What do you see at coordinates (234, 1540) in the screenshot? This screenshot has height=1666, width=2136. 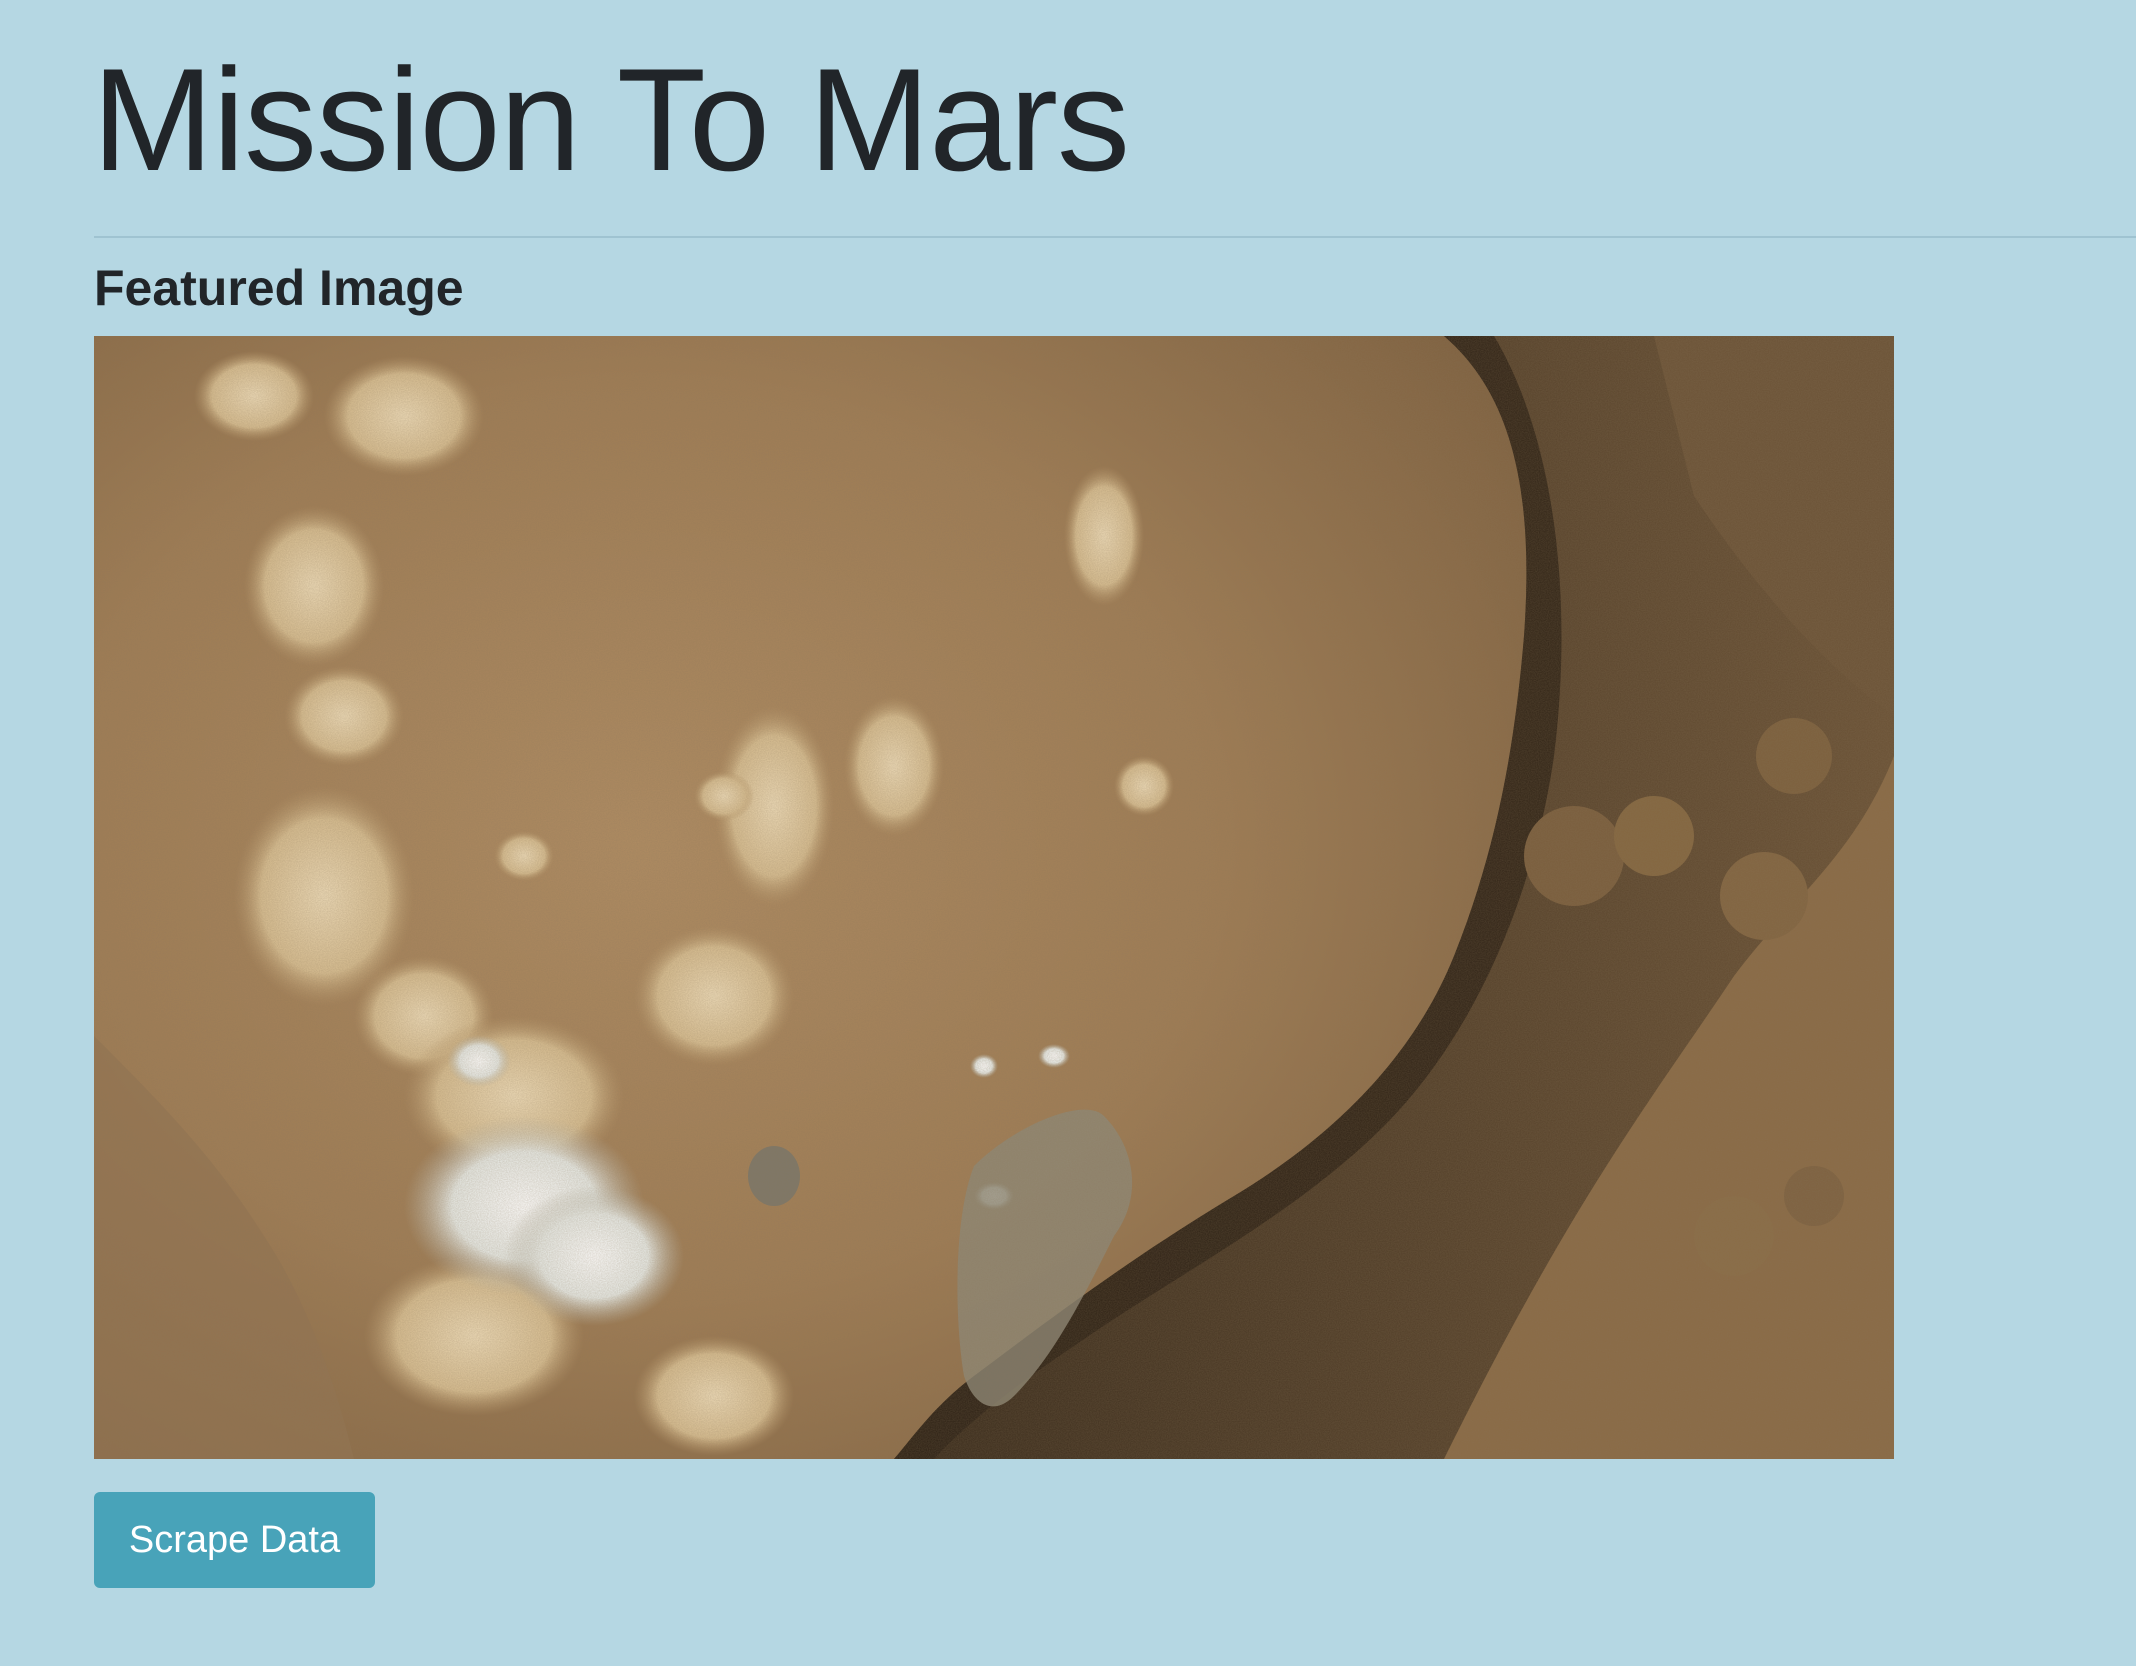 I see `scrape-data-button: Scrape Data` at bounding box center [234, 1540].